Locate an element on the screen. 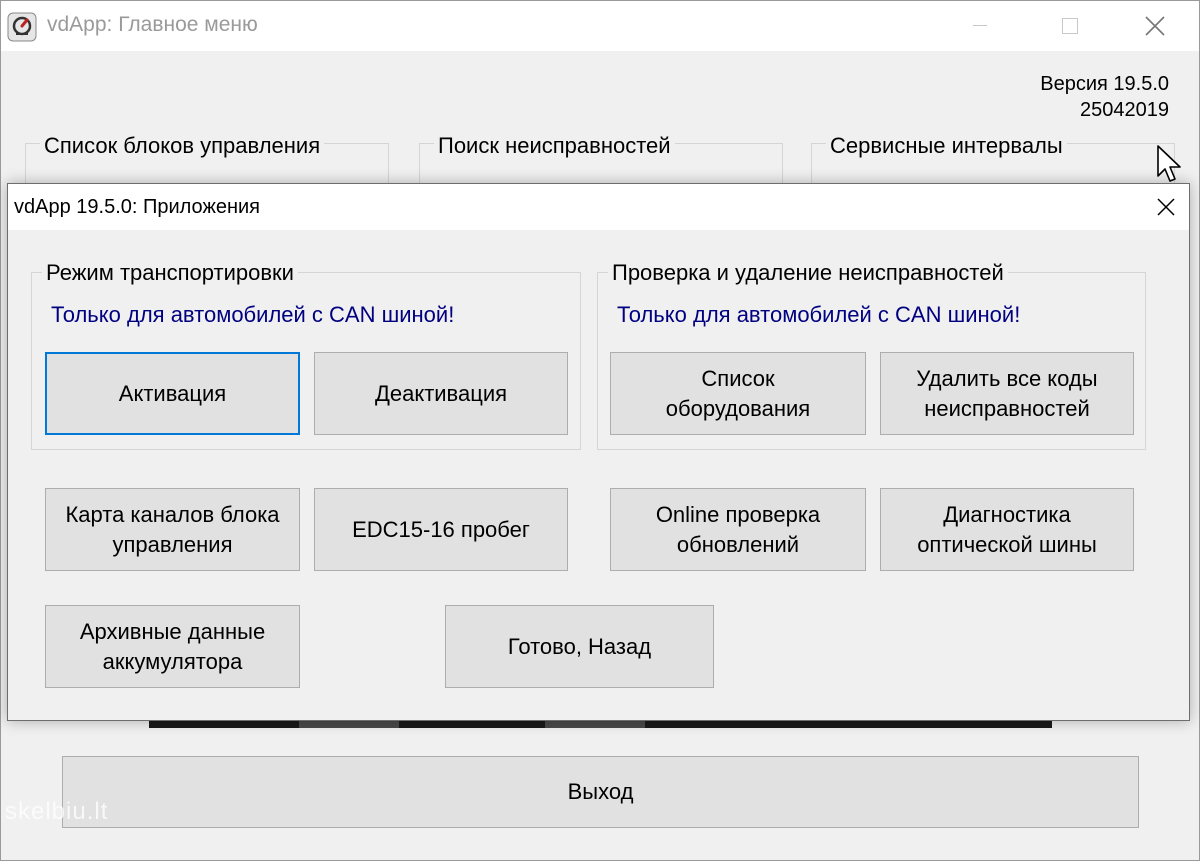 The width and height of the screenshot is (1200, 861). online-check-line2: обновлений is located at coordinates (738, 544).